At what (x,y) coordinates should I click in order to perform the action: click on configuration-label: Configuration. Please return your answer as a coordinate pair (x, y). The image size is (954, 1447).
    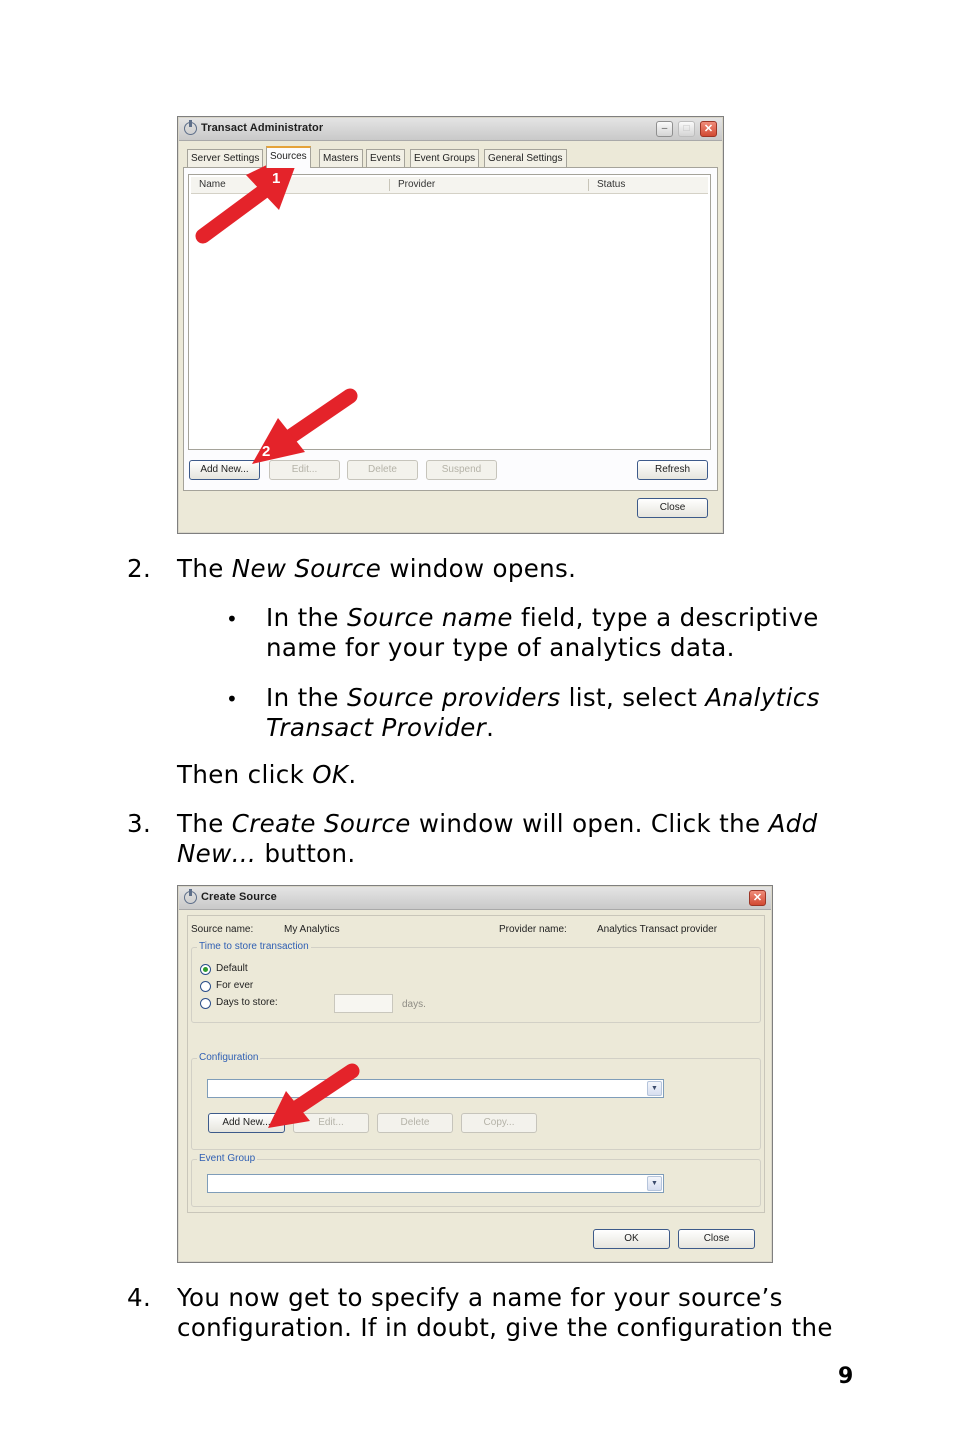
    Looking at the image, I should click on (229, 1057).